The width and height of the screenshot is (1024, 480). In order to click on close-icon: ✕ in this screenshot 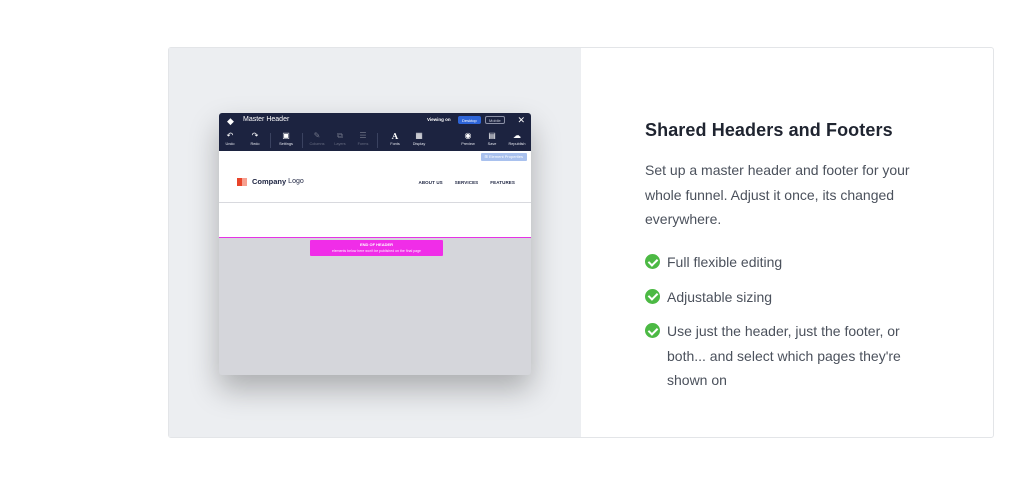, I will do `click(521, 120)`.